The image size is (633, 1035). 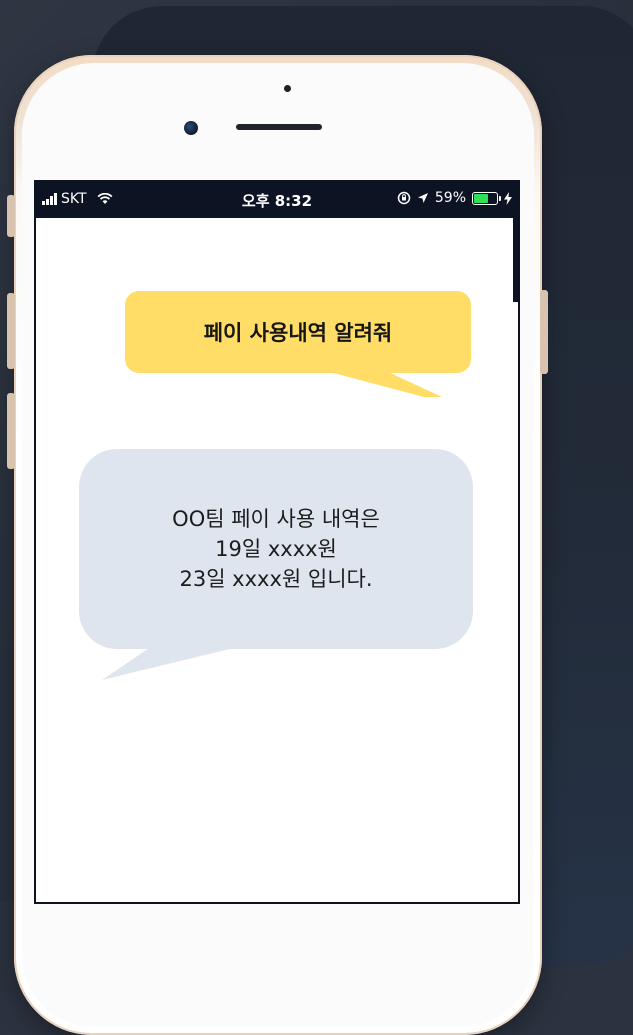 I want to click on user-message-text: 페이 사용내역 알려줘, so click(x=298, y=333).